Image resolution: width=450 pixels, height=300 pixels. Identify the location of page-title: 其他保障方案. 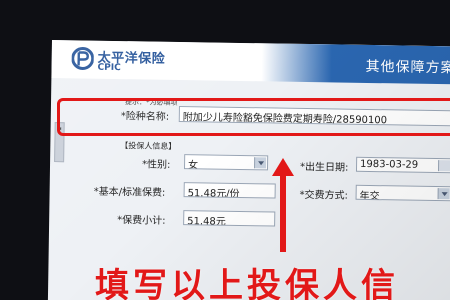
(407, 67).